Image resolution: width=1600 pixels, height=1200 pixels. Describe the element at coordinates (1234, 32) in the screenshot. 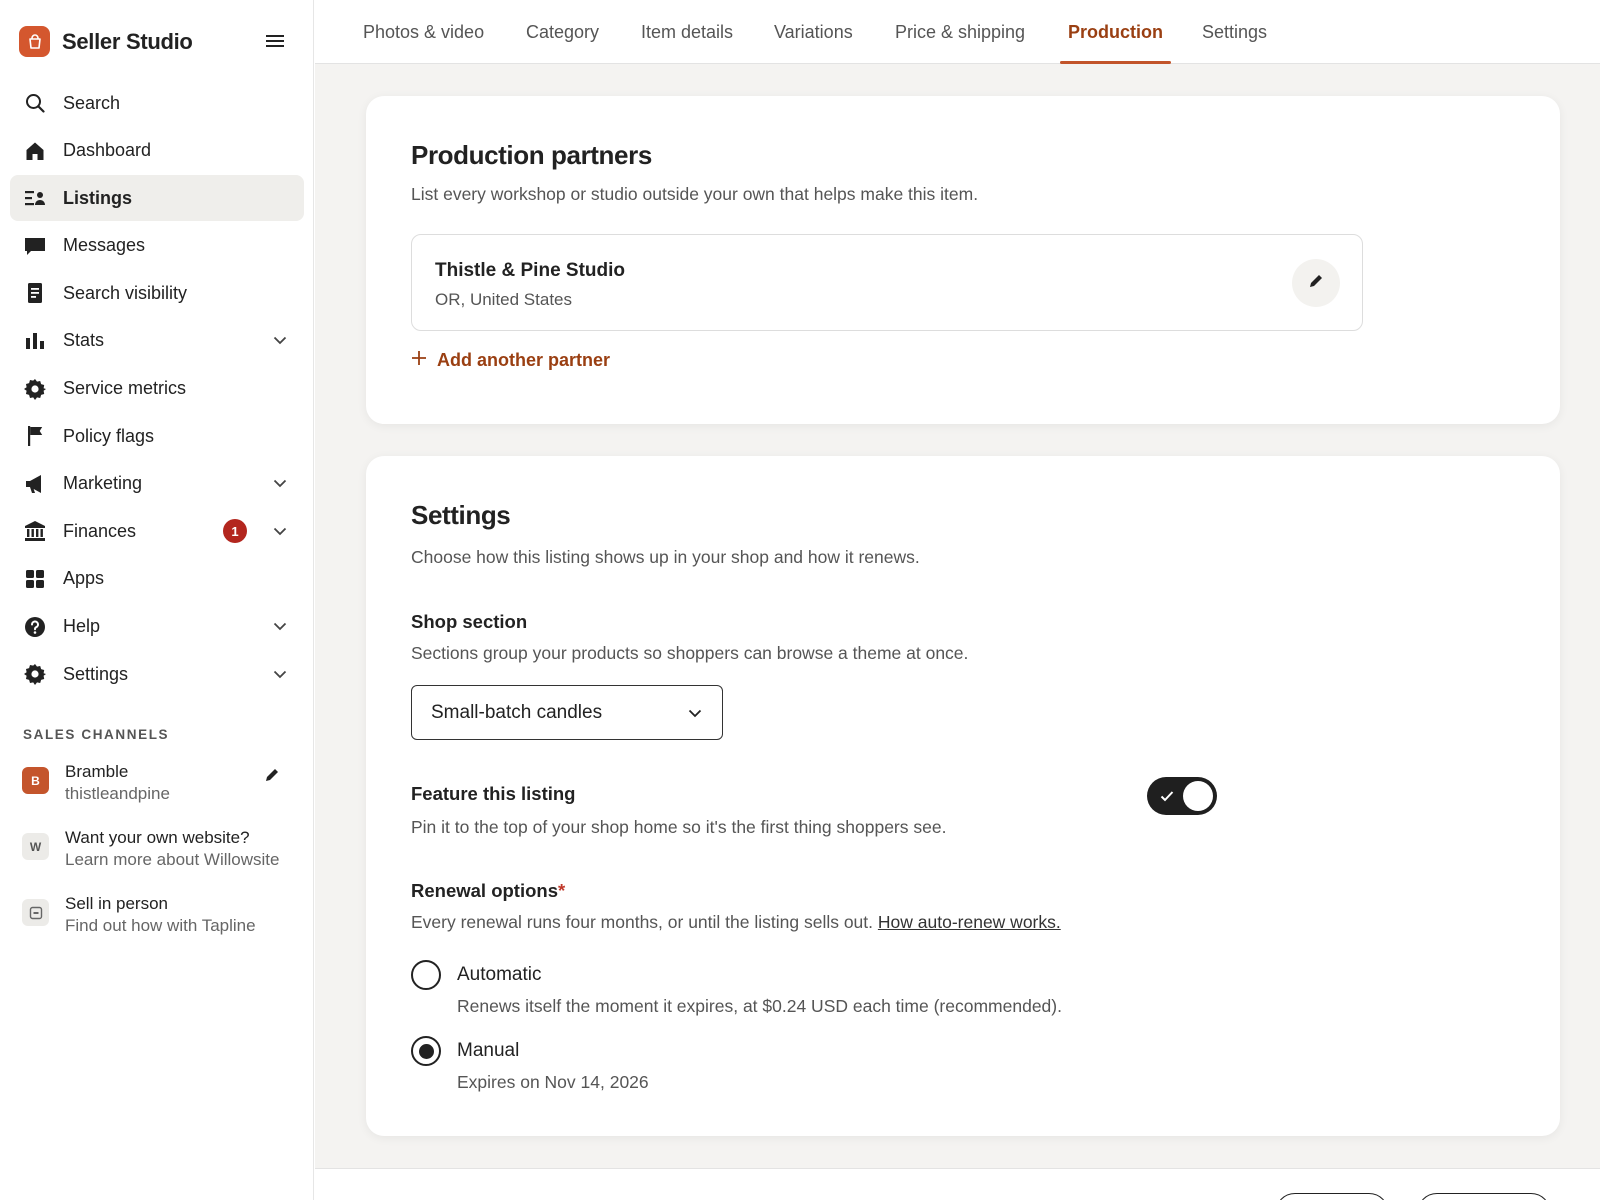

I see `tab-settings: Settings` at that location.